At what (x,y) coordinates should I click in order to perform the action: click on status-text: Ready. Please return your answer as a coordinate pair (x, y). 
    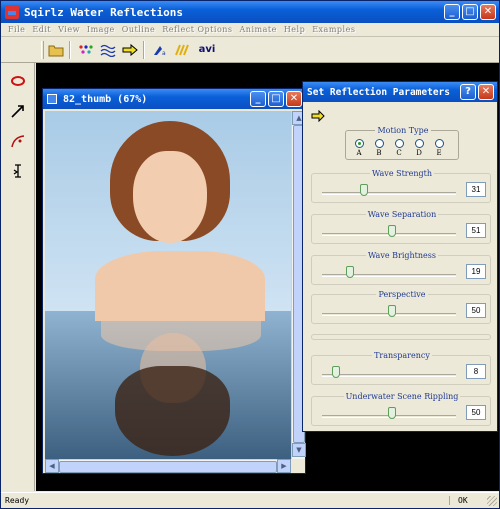
    Looking at the image, I should click on (17, 500).